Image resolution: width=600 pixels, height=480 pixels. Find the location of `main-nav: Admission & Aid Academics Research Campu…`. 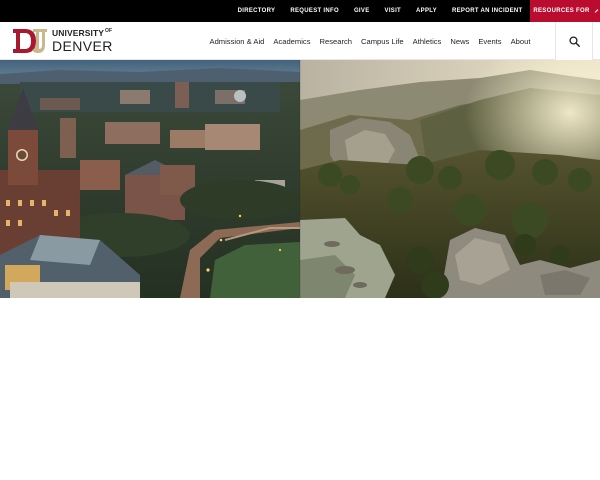

main-nav: Admission & Aid Academics Research Campu… is located at coordinates (370, 41).